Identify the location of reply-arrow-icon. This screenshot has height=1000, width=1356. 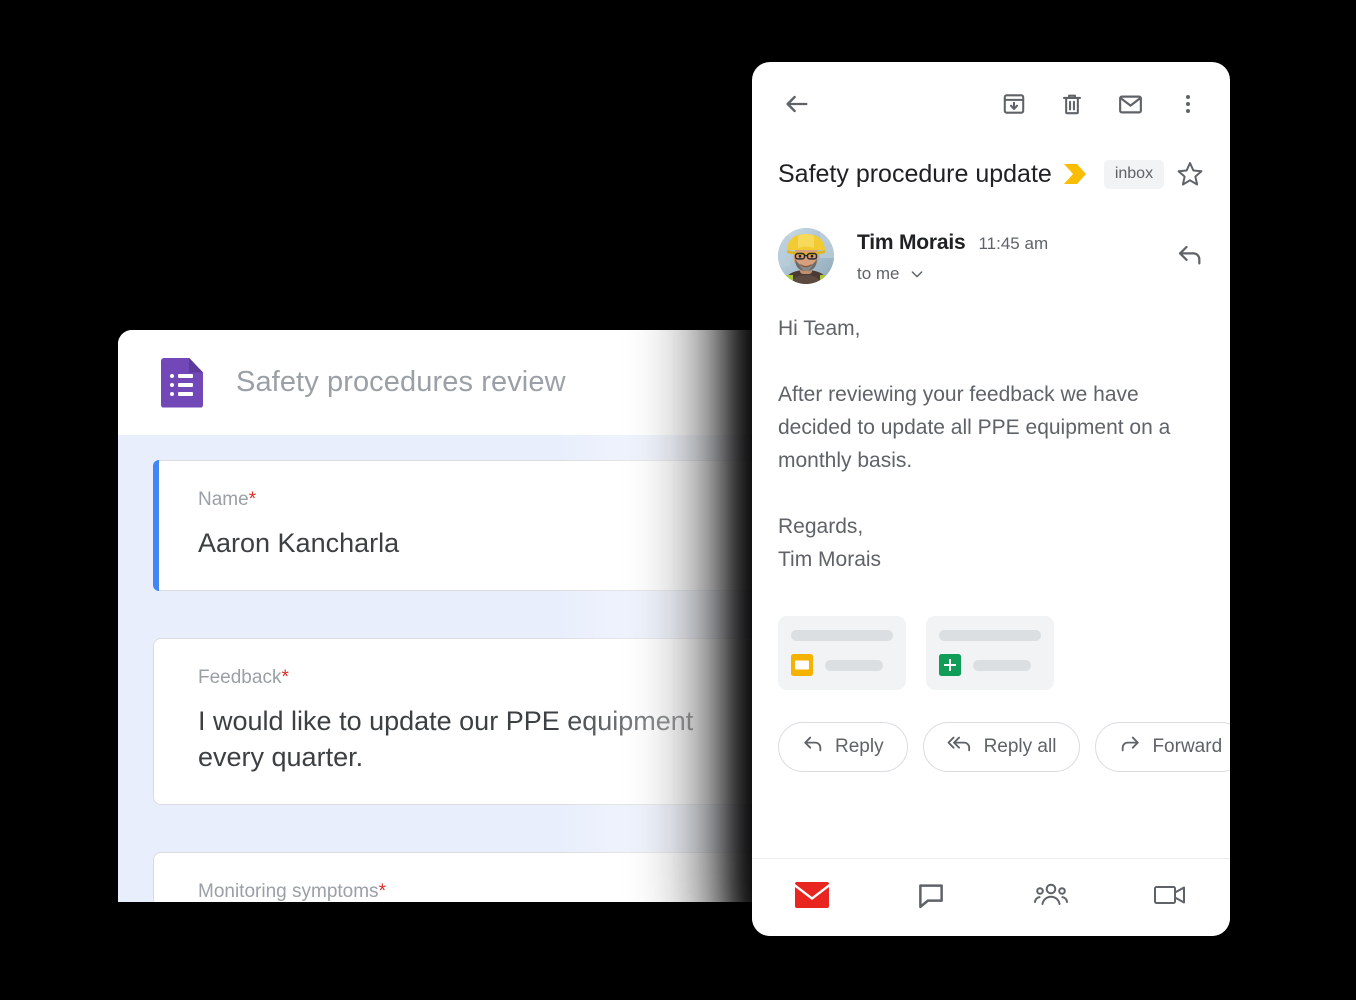
(1190, 254).